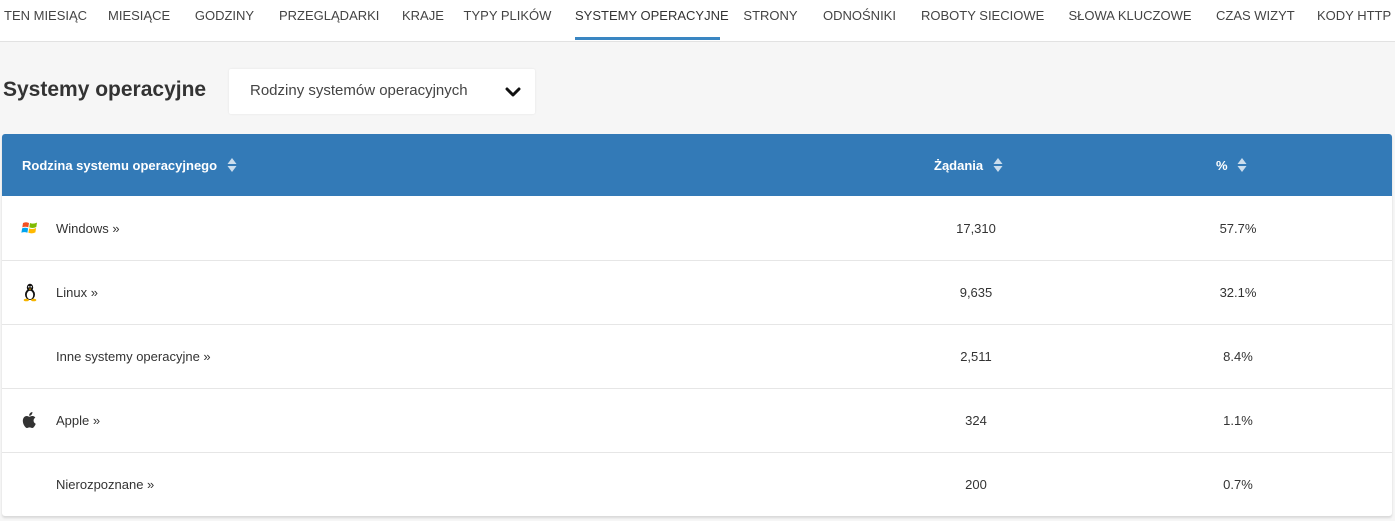 This screenshot has height=521, width=1395. What do you see at coordinates (1222, 165) in the screenshot?
I see `column-header-percent-label: %` at bounding box center [1222, 165].